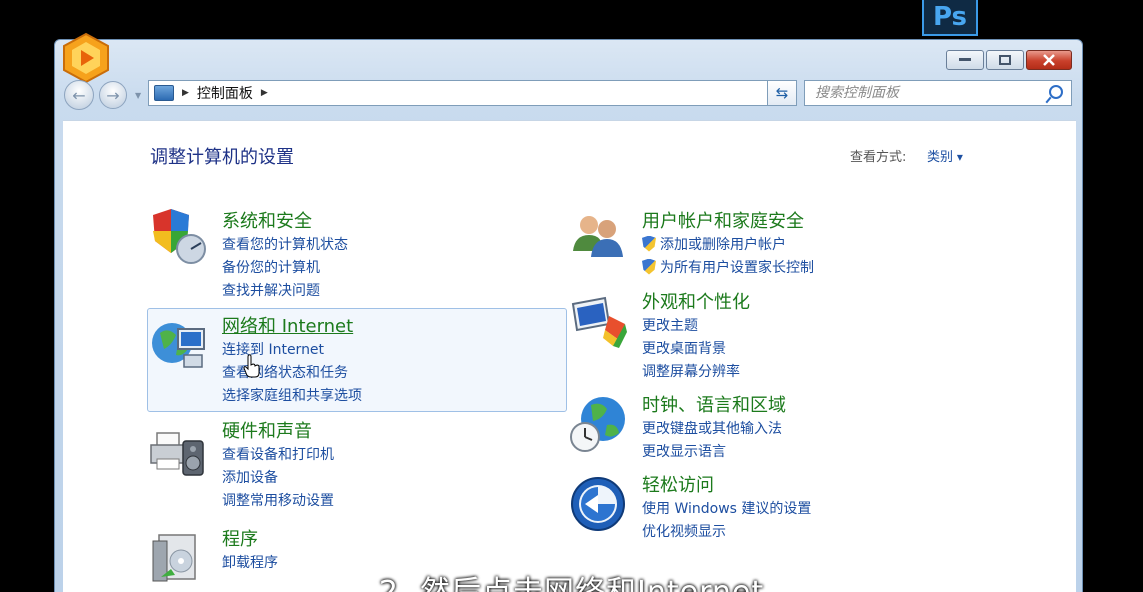 The image size is (1143, 592). I want to click on link-label: 添加或删除用户帐户, so click(723, 244).